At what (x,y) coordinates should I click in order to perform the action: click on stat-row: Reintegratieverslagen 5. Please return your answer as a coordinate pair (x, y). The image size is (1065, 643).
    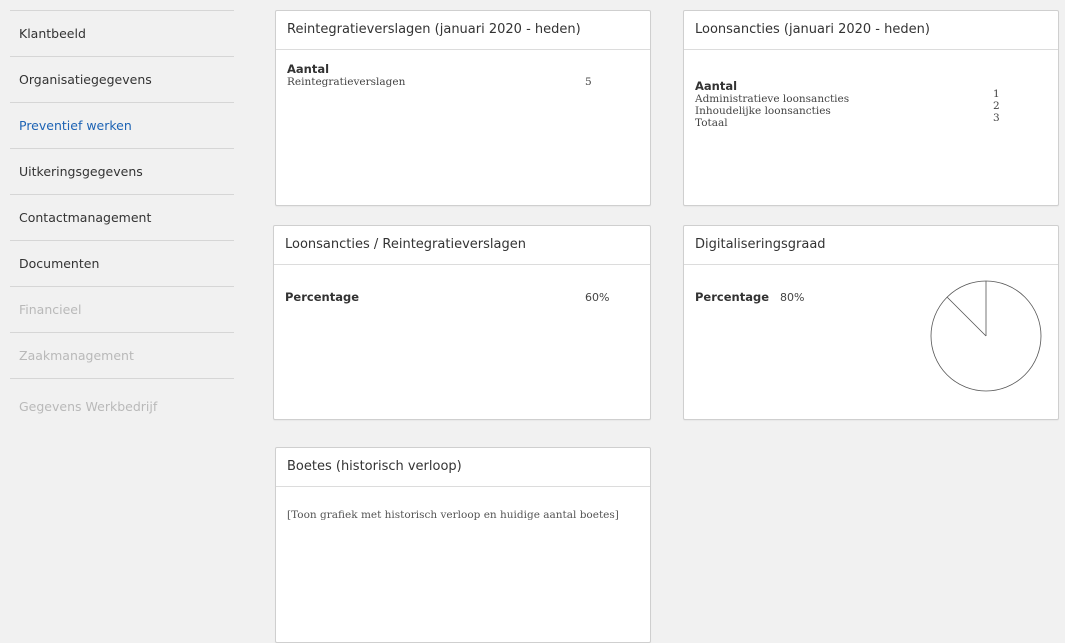
    Looking at the image, I should click on (463, 82).